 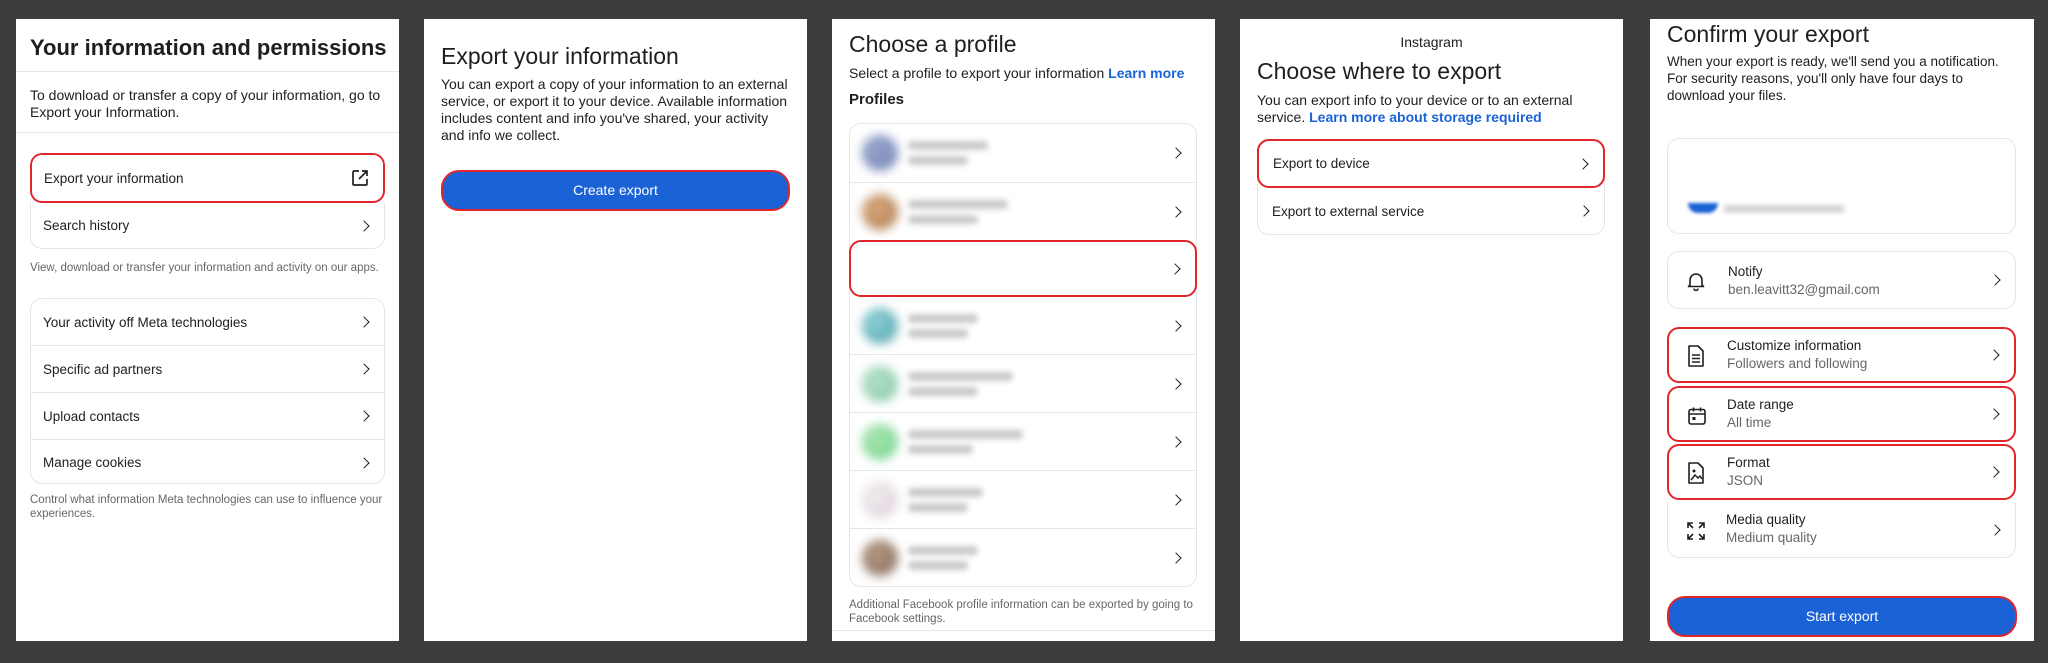 I want to click on option-label: Notify, so click(x=1745, y=271).